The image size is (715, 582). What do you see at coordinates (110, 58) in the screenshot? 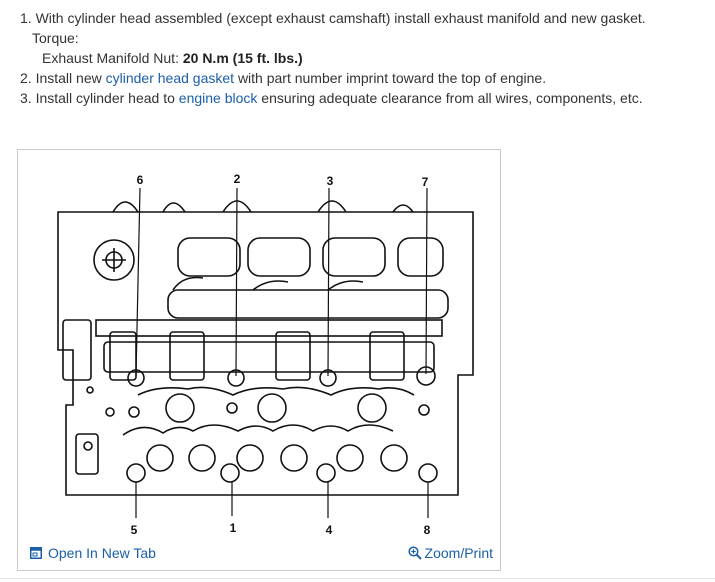
I see `torque-spec-label: Exhaust Manifold Nut:` at bounding box center [110, 58].